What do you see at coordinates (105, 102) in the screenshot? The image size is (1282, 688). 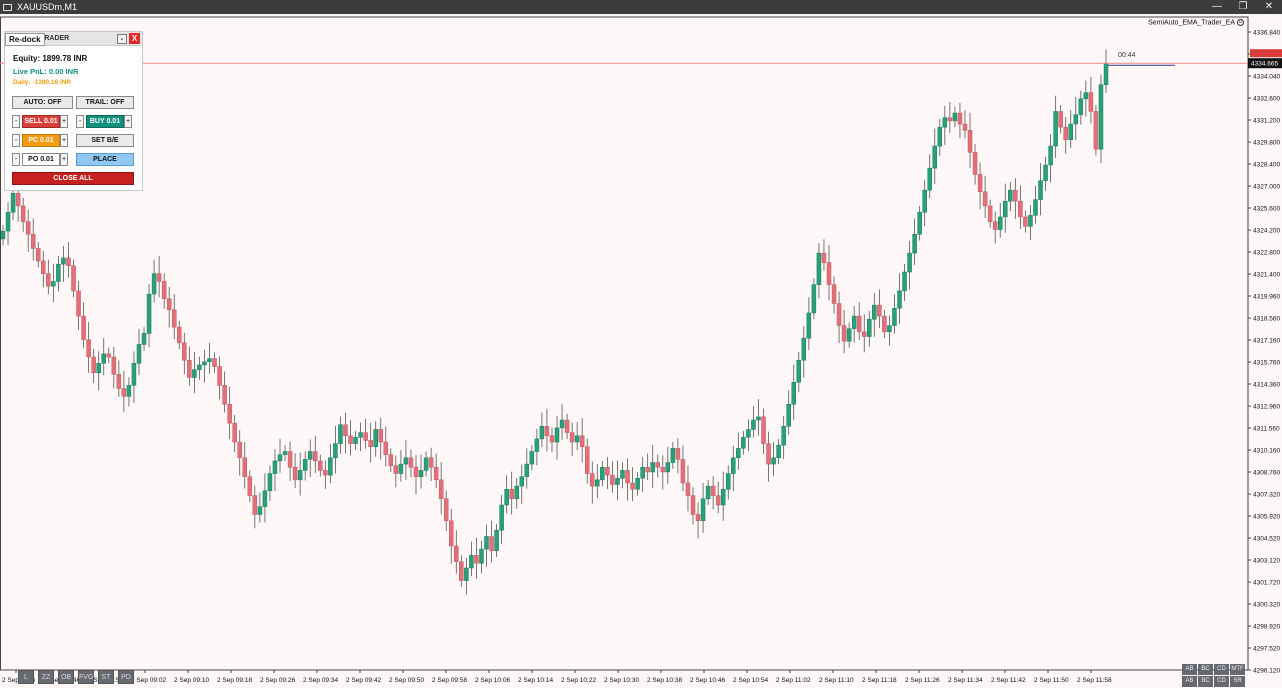 I see `trail-toggle-button: TRAIL: OFF` at bounding box center [105, 102].